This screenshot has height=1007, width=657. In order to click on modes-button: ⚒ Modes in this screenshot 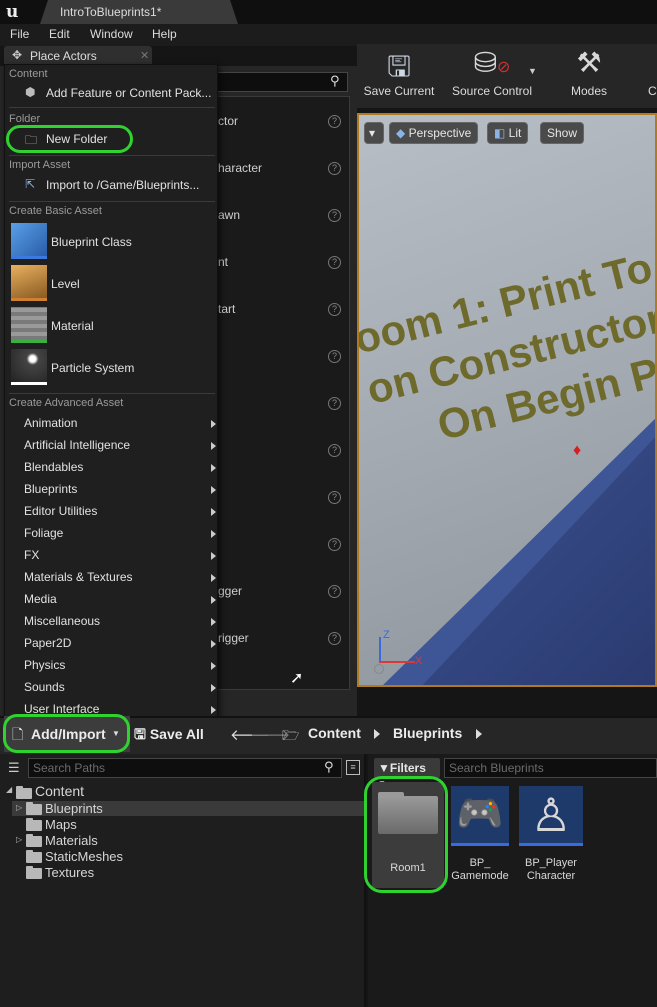, I will do `click(589, 77)`.